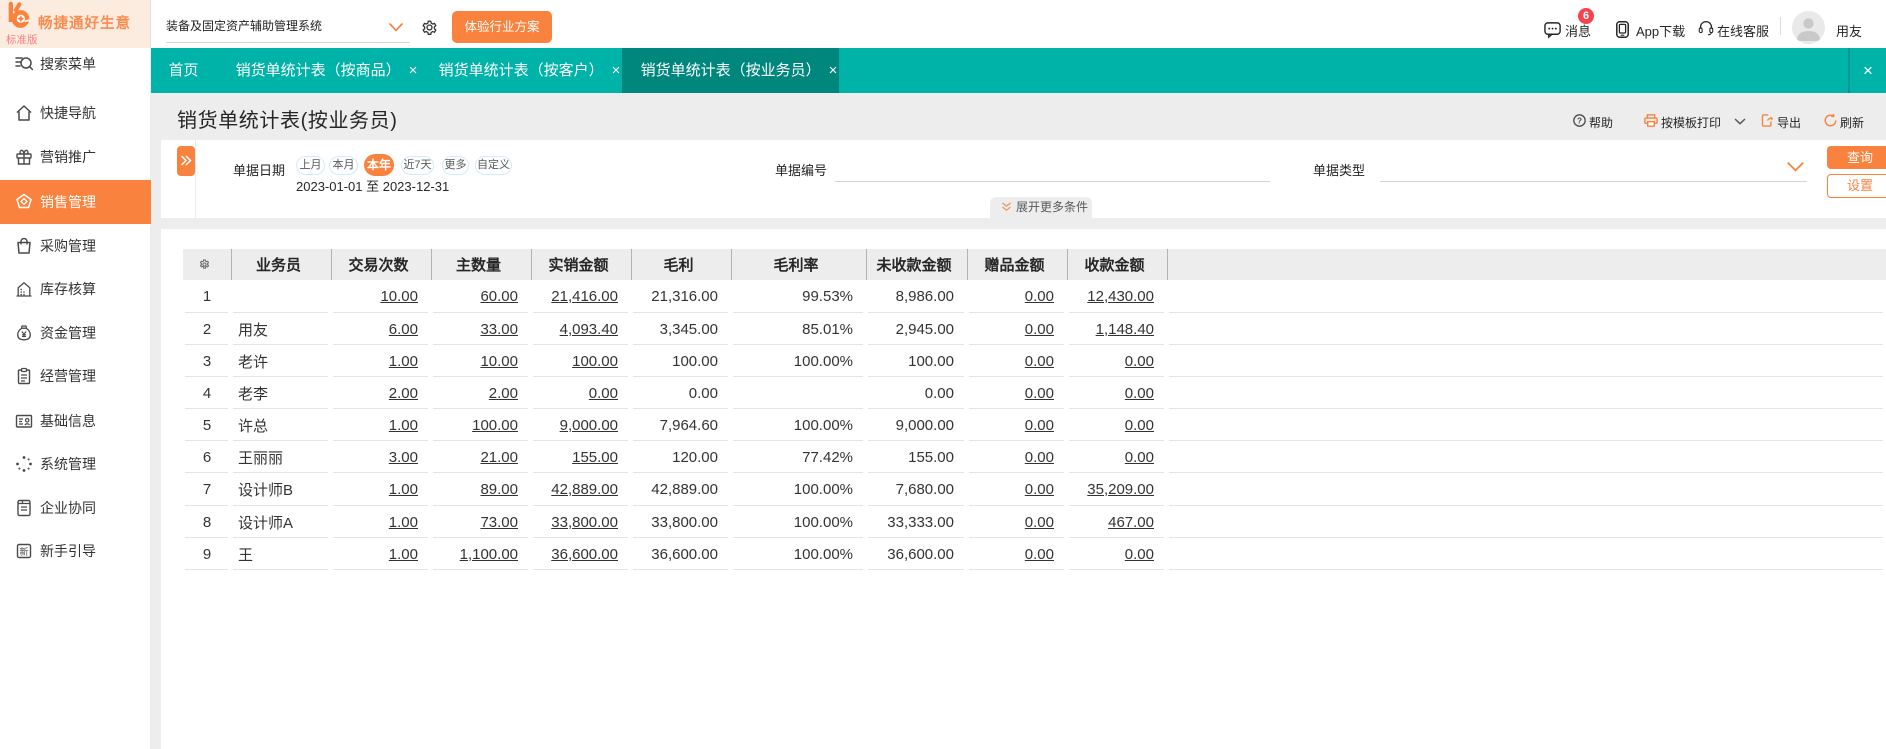 This screenshot has height=749, width=1886. I want to click on svg-text: 新, so click(23, 551).